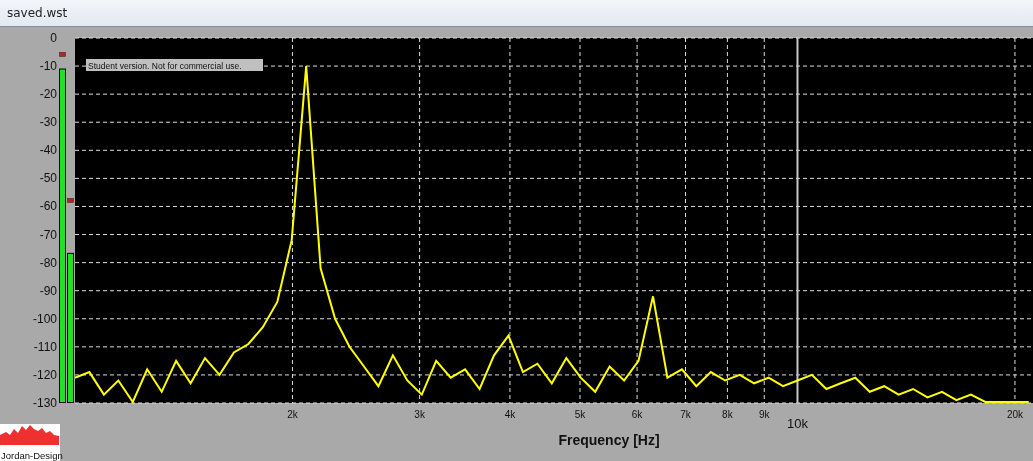 The width and height of the screenshot is (1033, 461). What do you see at coordinates (44, 403) in the screenshot?
I see `y-tick-label: -130` at bounding box center [44, 403].